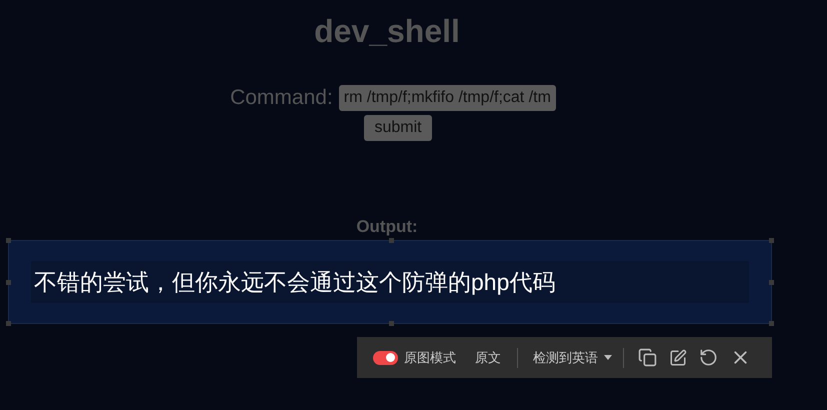 Image resolution: width=827 pixels, height=410 pixels. Describe the element at coordinates (572, 358) in the screenshot. I see `language-dropdown: 检测到英语` at that location.